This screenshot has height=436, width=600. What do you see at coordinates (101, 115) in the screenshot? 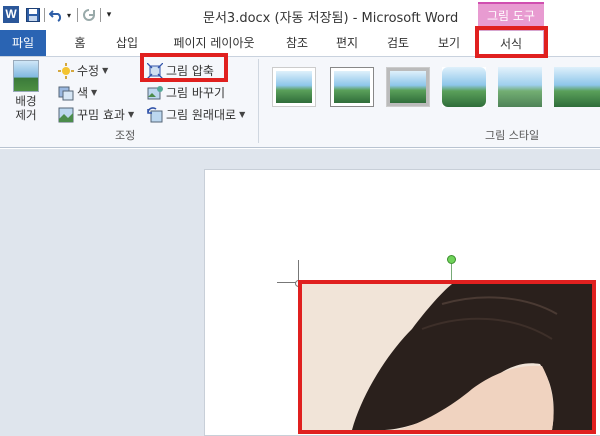
I see `artistic-effects-label: 꾸밈 효과` at bounding box center [101, 115].